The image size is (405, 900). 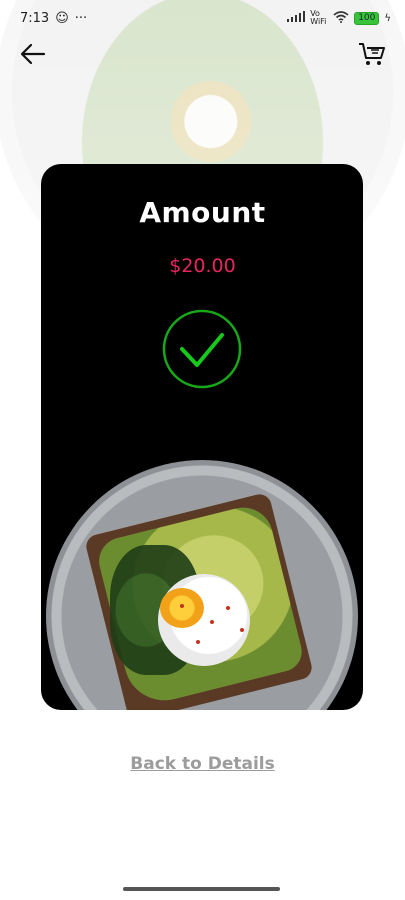 I want to click on wifi-icon, so click(x=341, y=18).